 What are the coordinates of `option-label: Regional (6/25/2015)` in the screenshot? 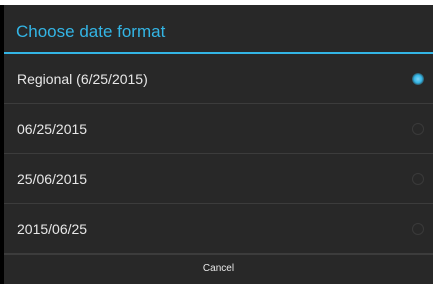 It's located at (82, 79).